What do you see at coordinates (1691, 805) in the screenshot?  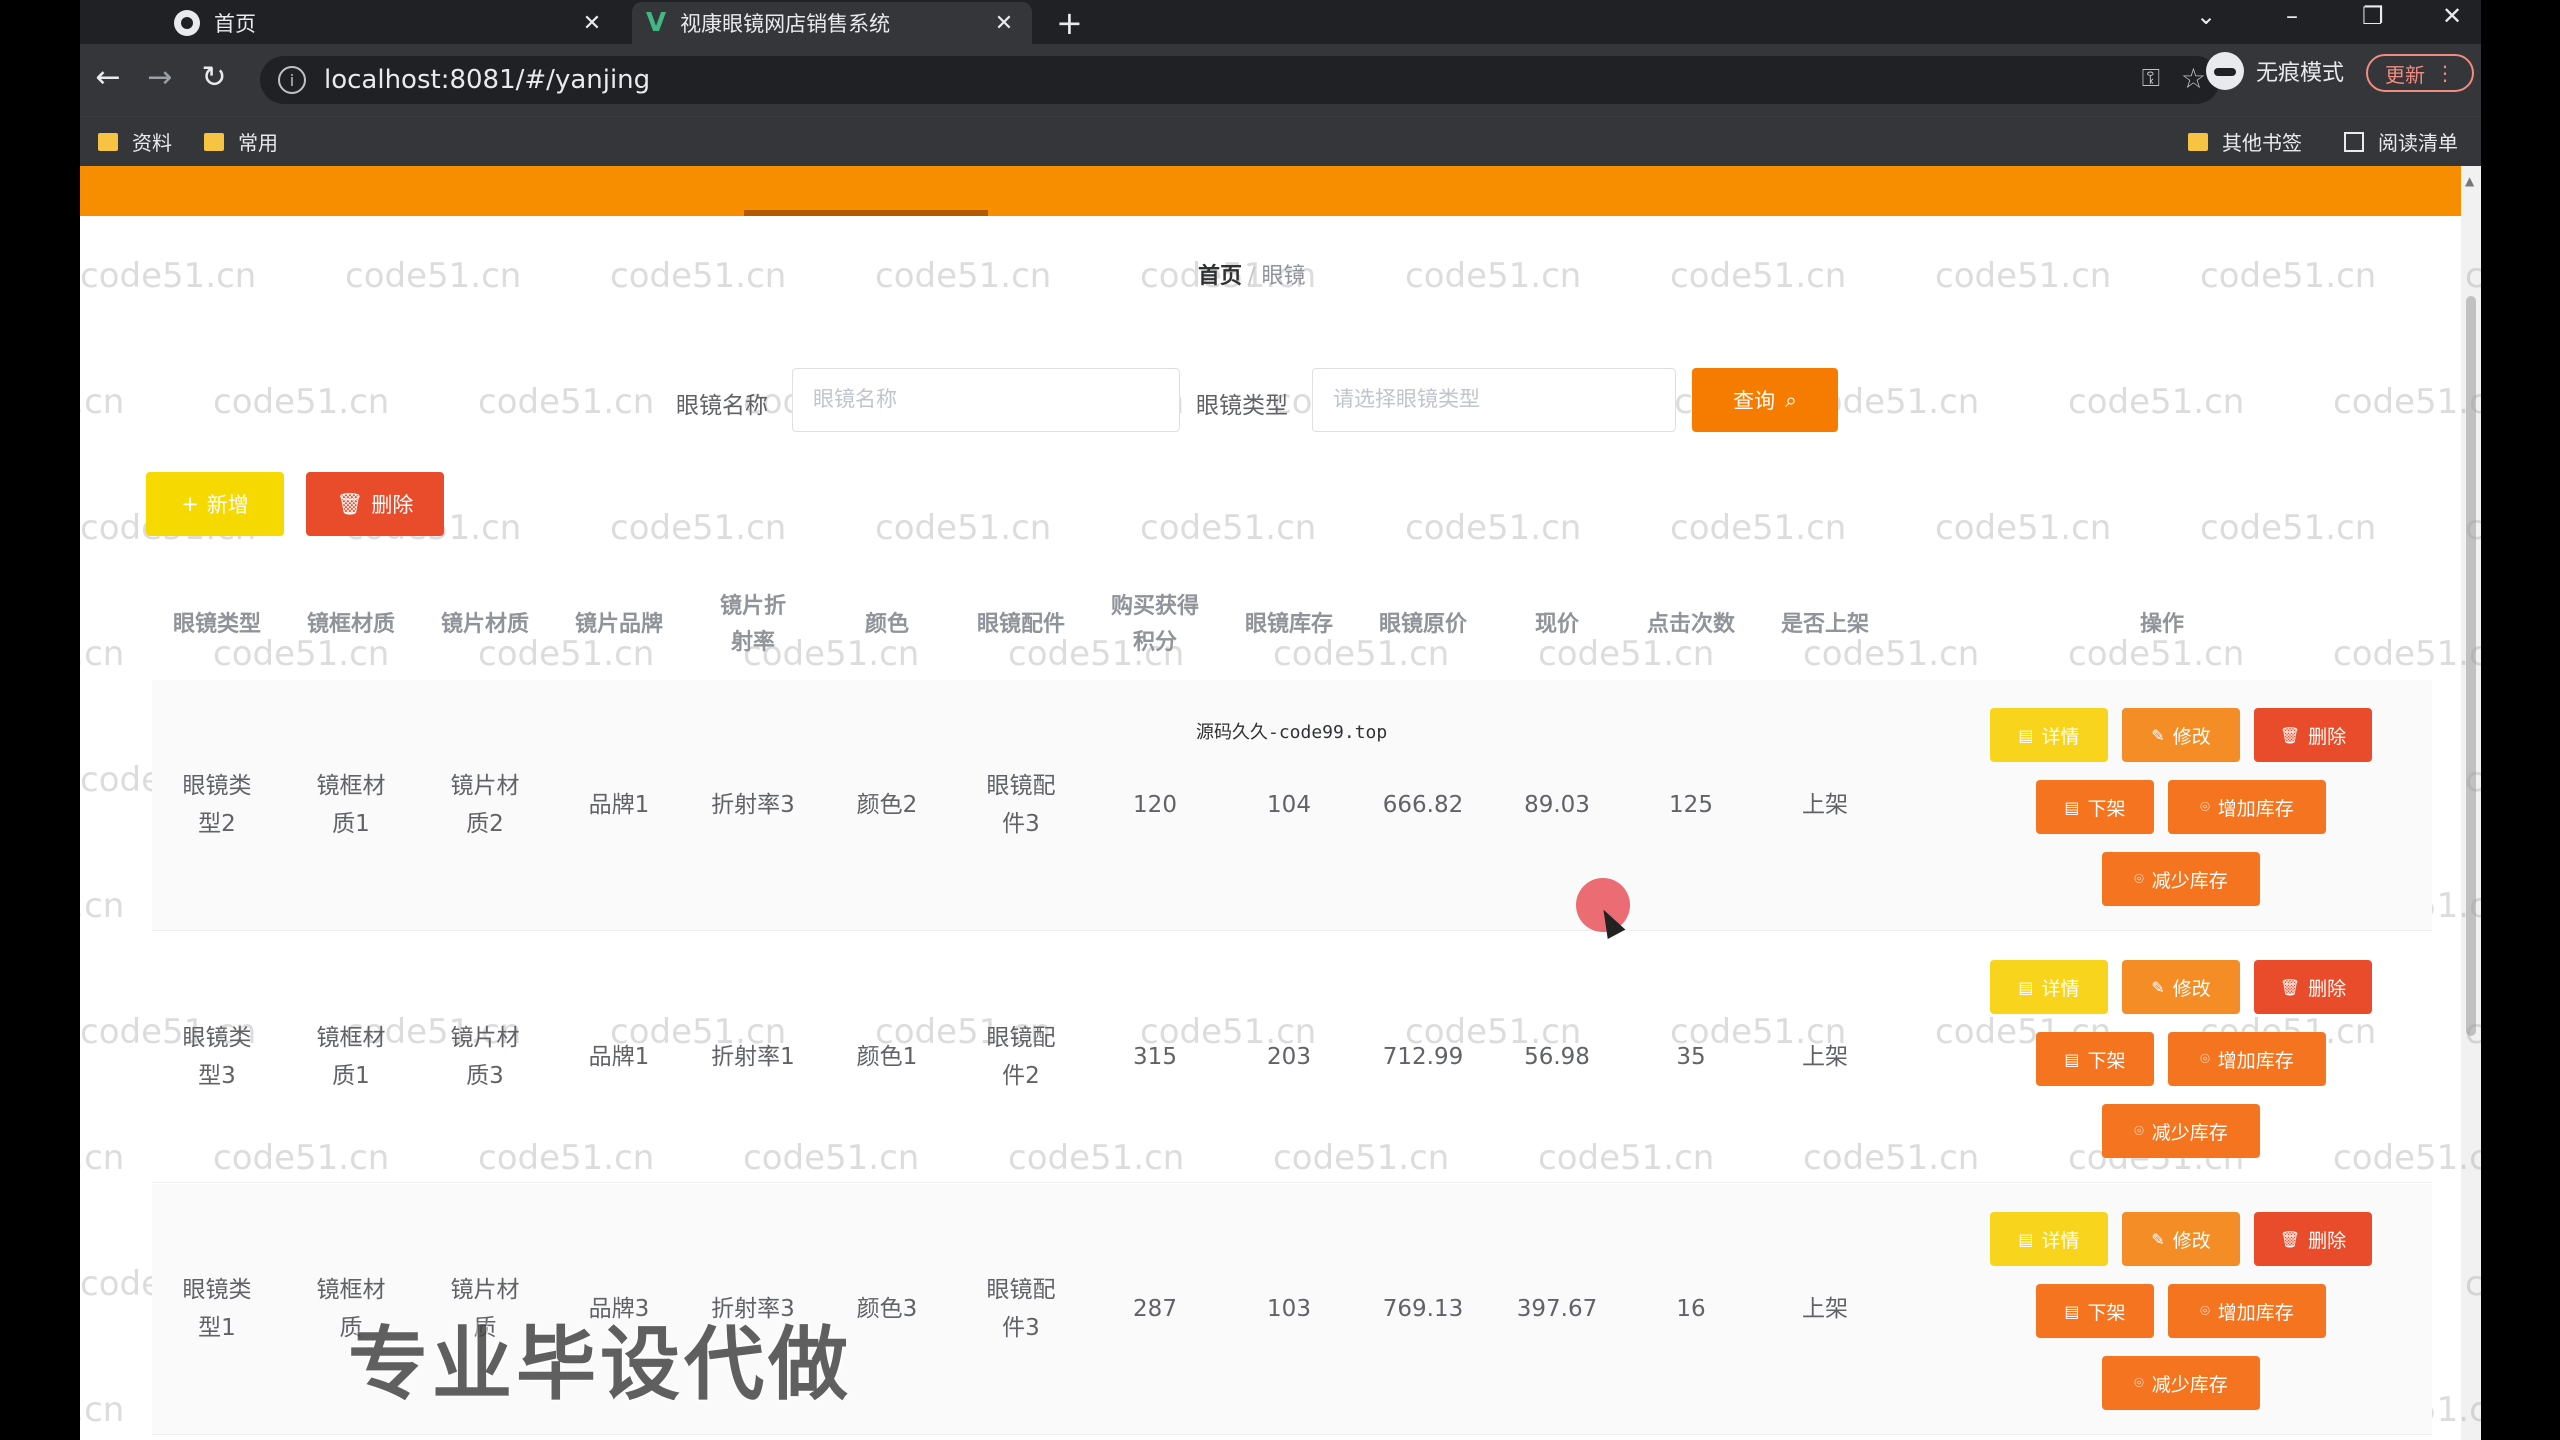 I see `cell-clicks: 125` at bounding box center [1691, 805].